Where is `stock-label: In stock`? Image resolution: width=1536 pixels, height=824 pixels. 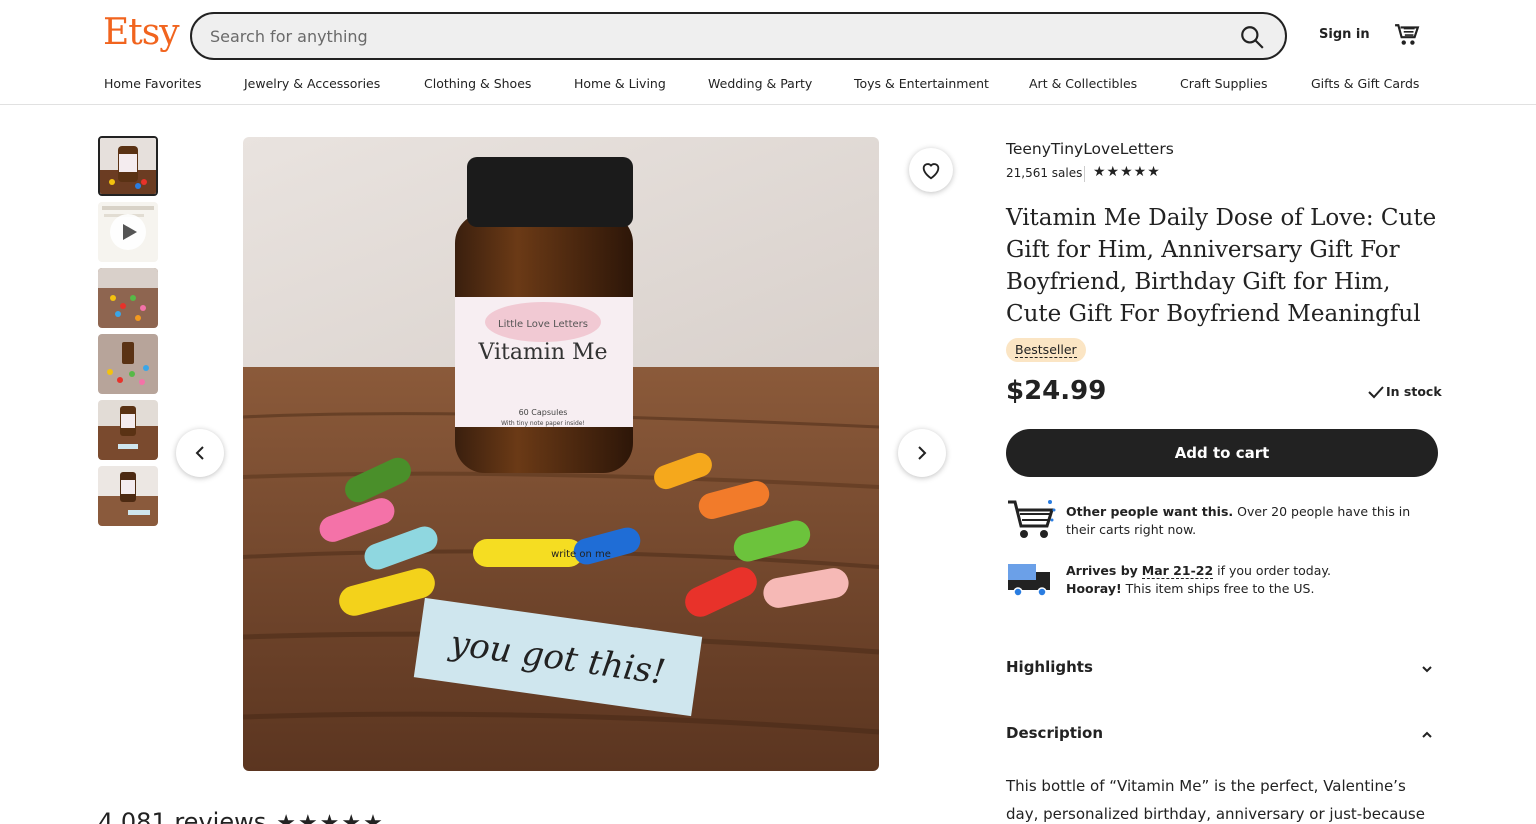
stock-label: In stock is located at coordinates (1414, 391).